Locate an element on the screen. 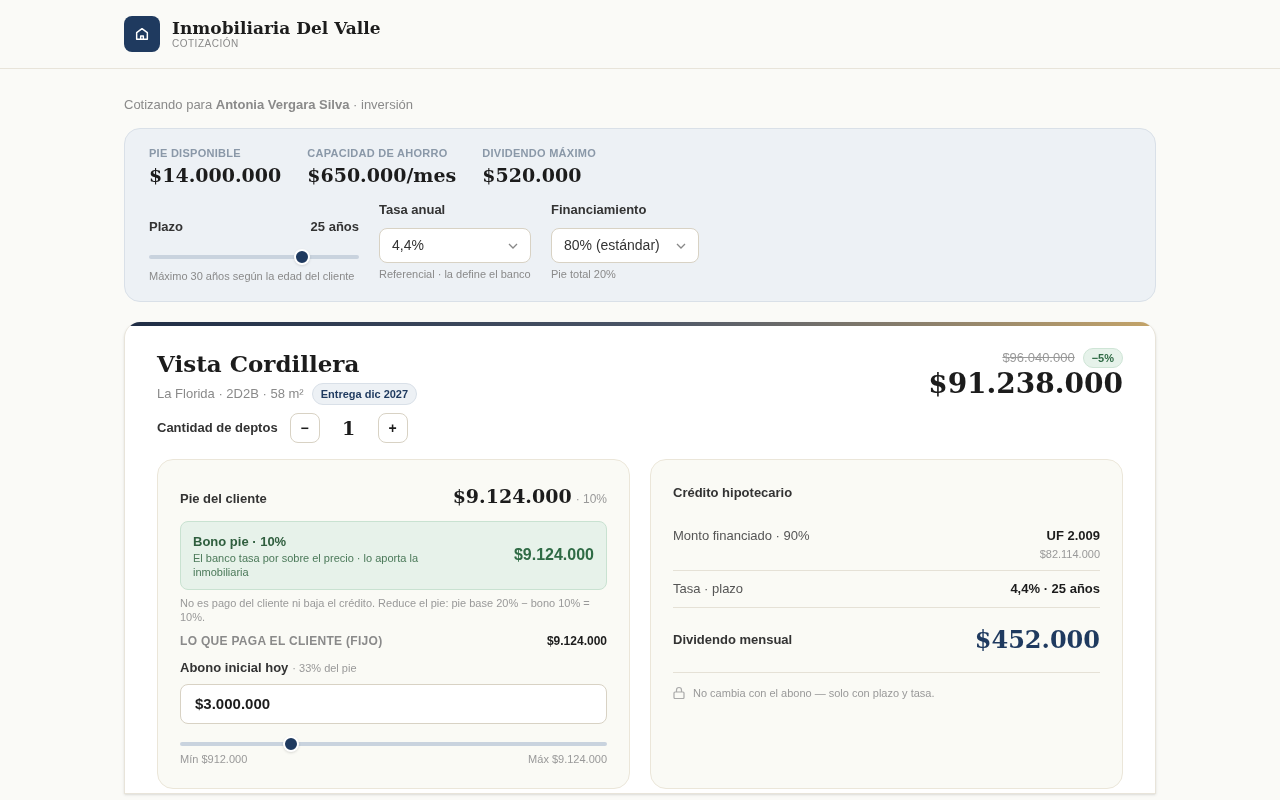 This screenshot has width=1280, height=800. stat-value: $520.000 is located at coordinates (532, 175).